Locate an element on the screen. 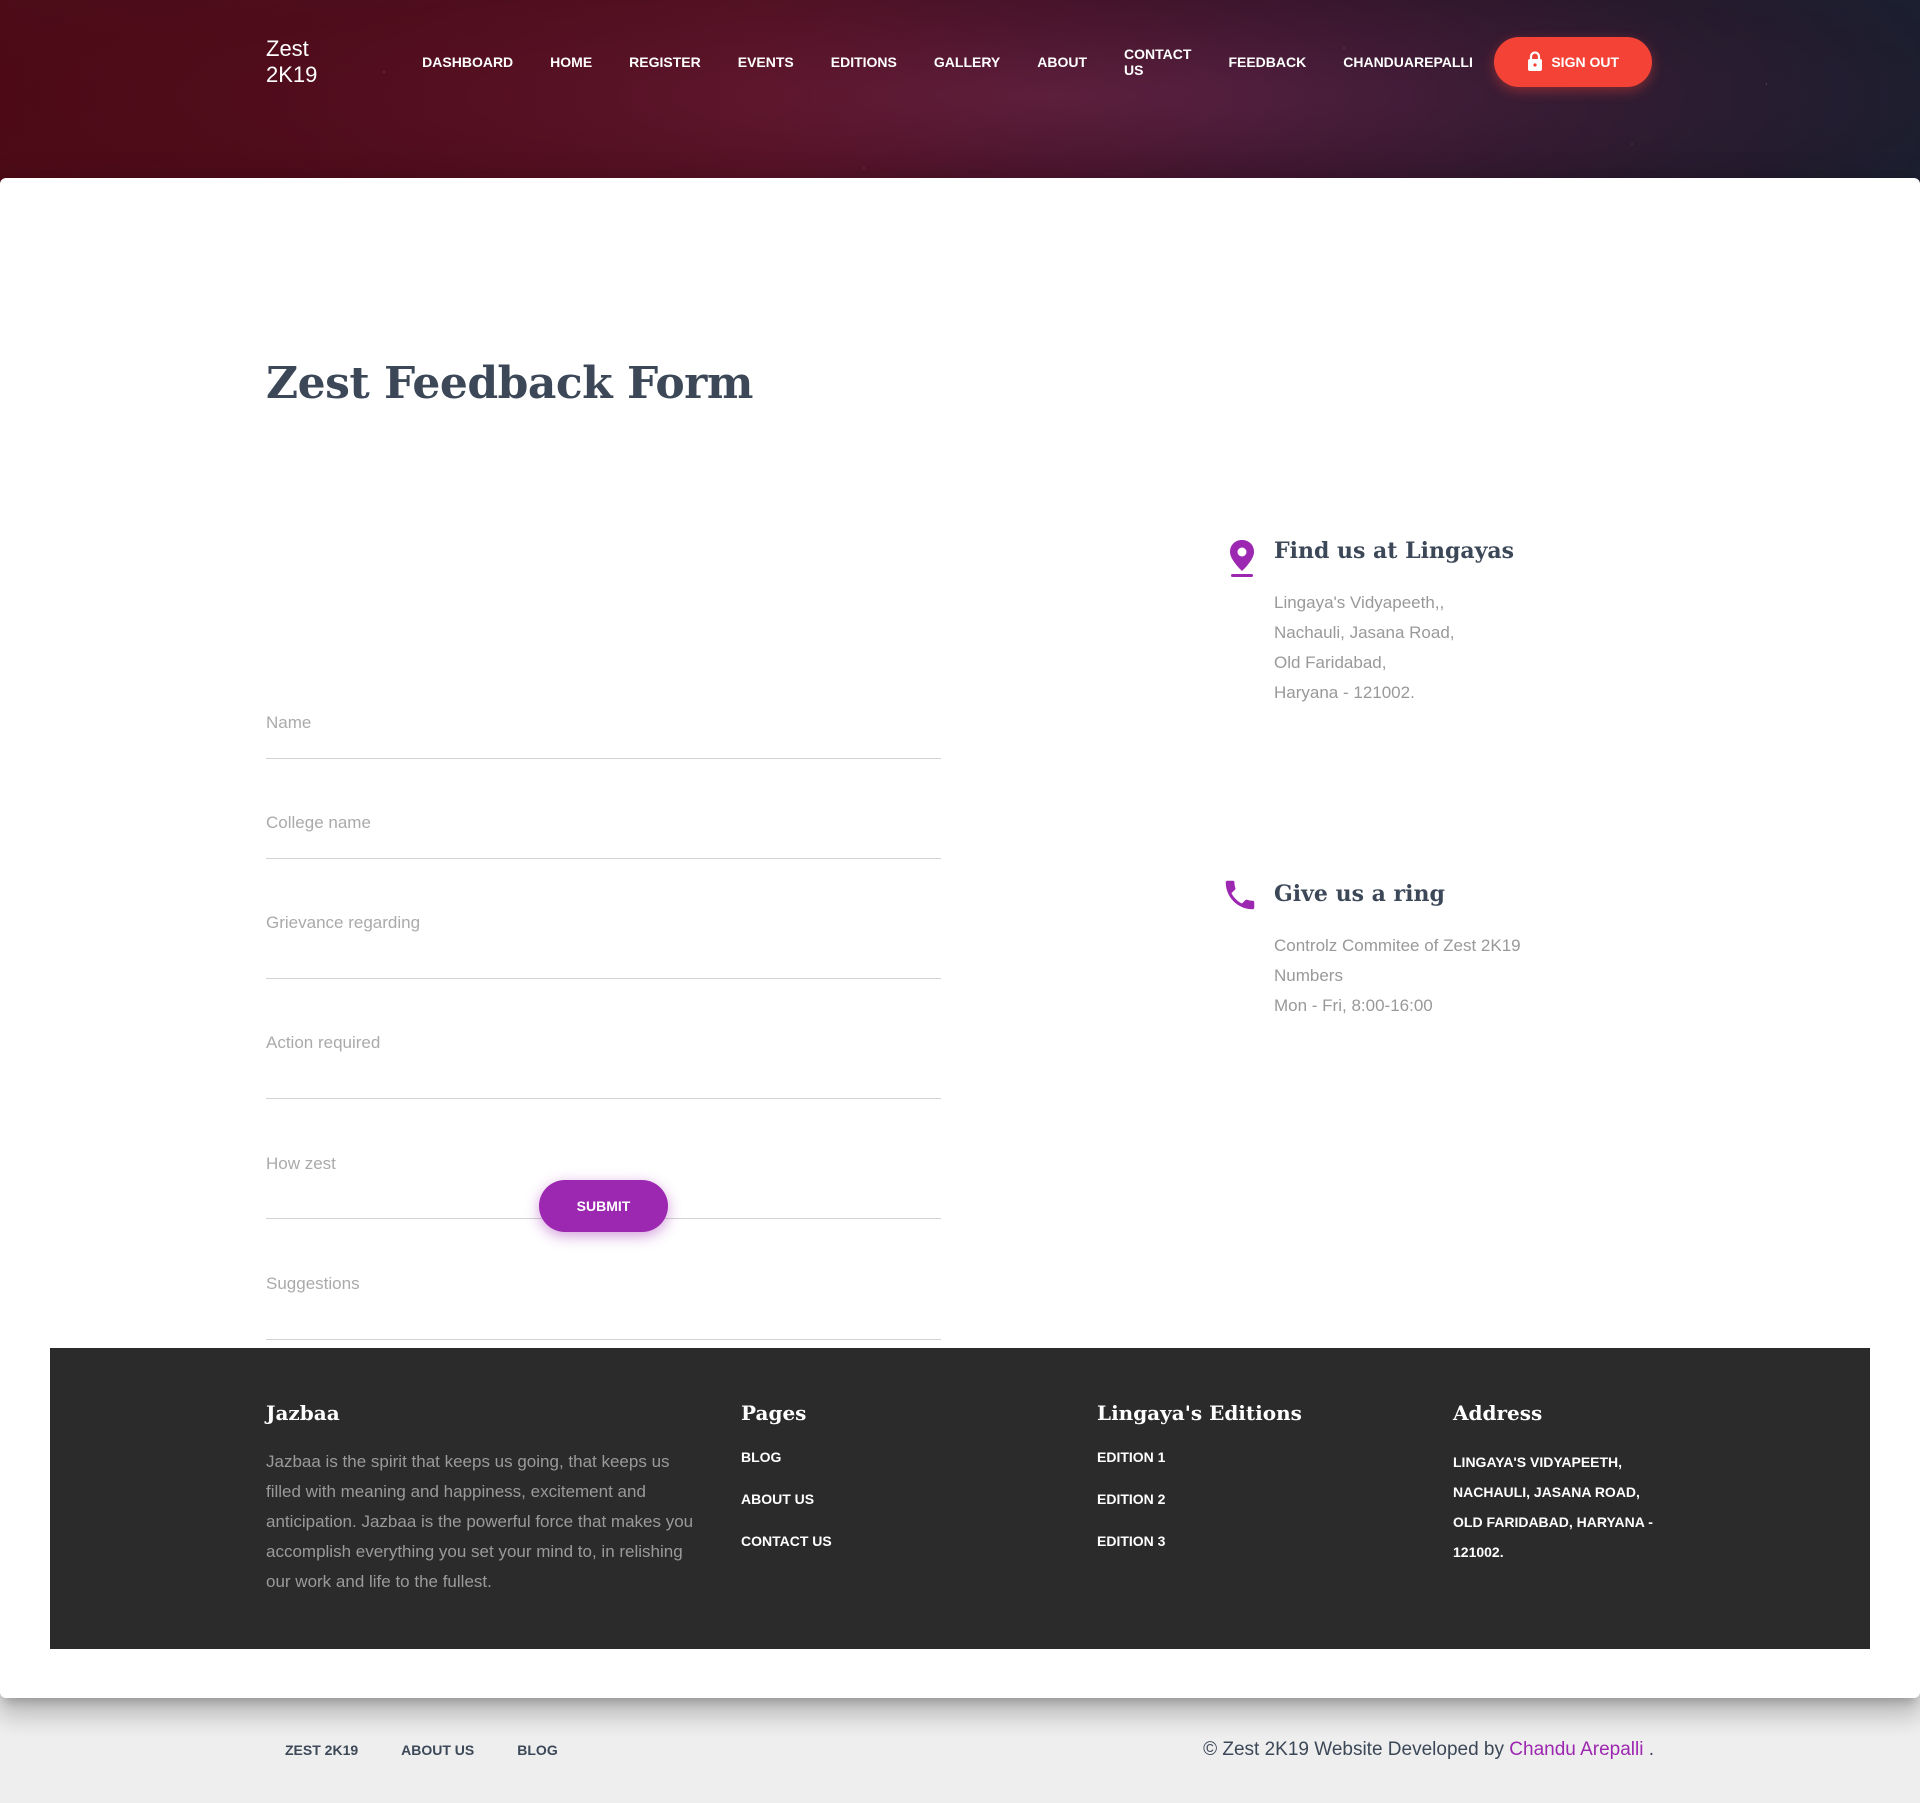 Image resolution: width=1920 pixels, height=1803 pixels. college-name-field: College name is located at coordinates (603, 836).